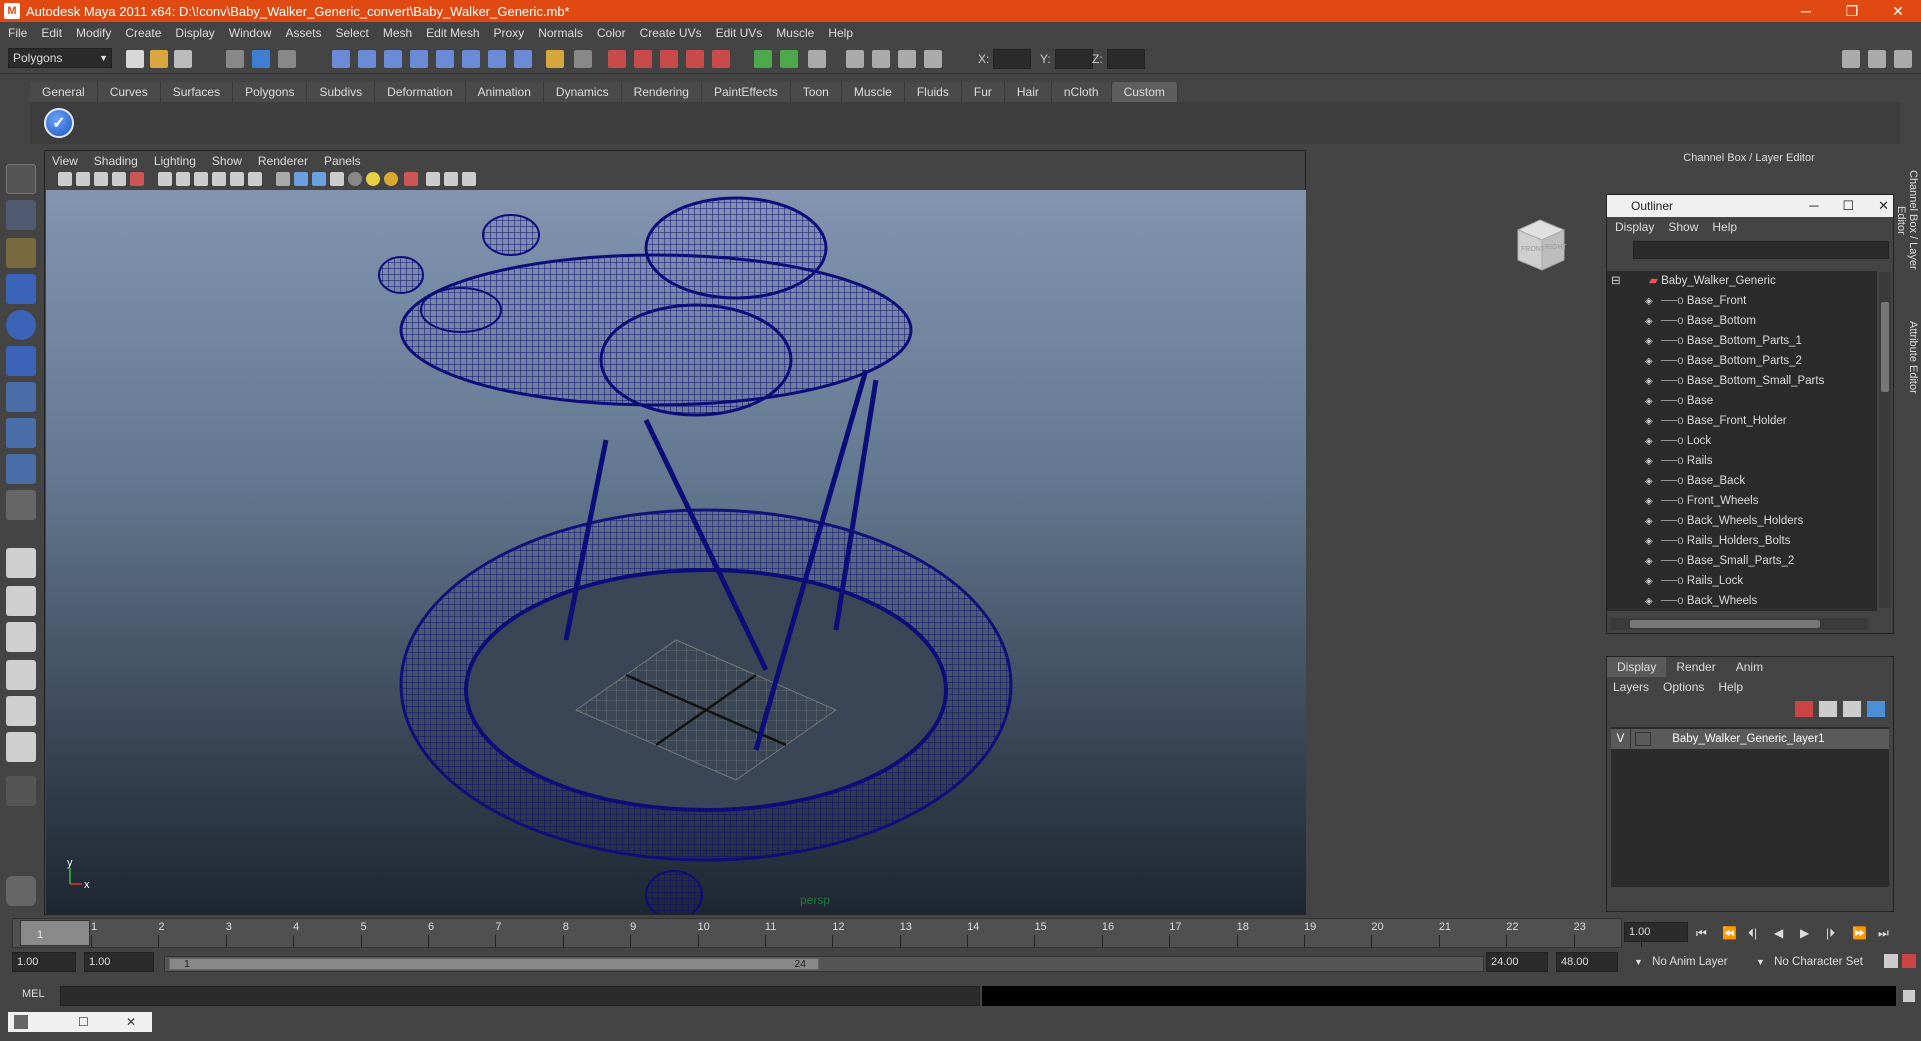 This screenshot has height=1041, width=1921. I want to click on gate-mask-icon, so click(219, 179).